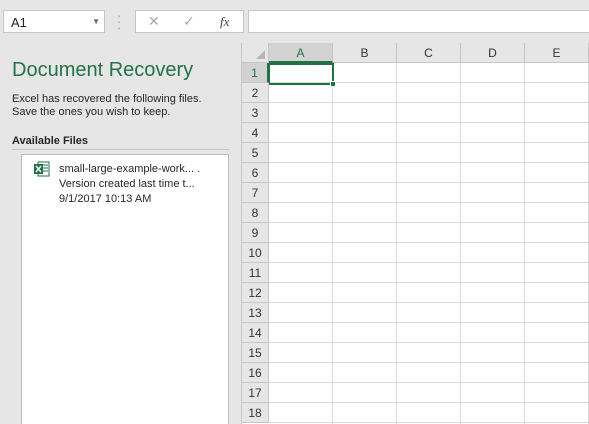  Describe the element at coordinates (107, 99) in the screenshot. I see `description-line-1: Excel has recovered the following files.` at that location.